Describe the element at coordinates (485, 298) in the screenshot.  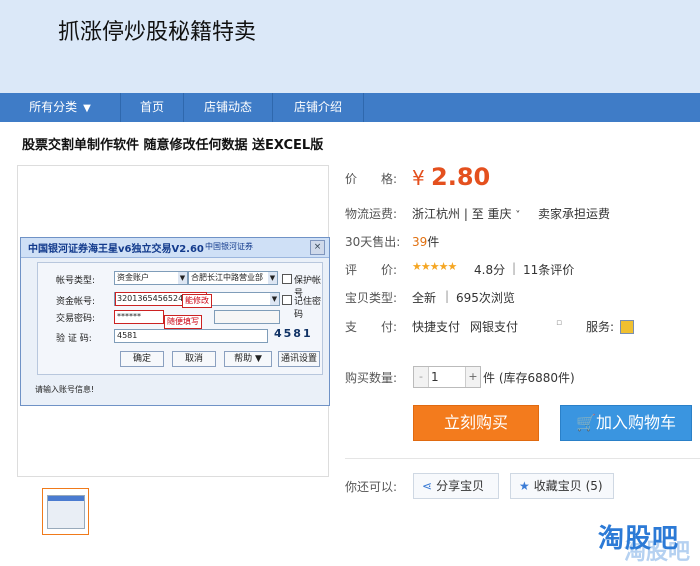
I see `view-count: 695次浏览` at that location.